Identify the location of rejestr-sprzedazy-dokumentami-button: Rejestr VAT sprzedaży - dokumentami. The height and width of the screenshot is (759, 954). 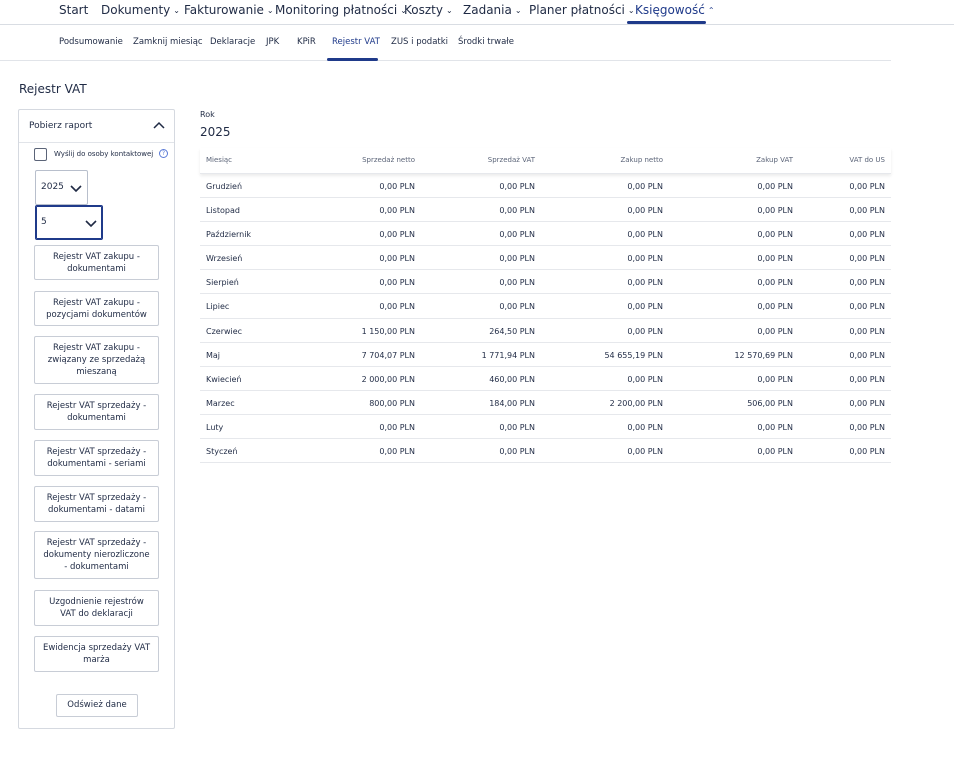
(96, 412).